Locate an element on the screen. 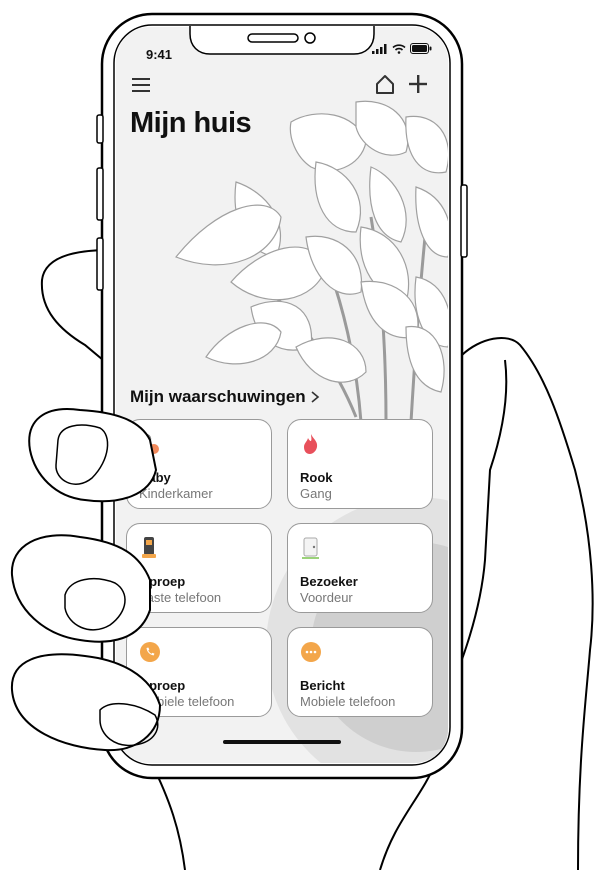 This screenshot has height=870, width=600. signal-icon is located at coordinates (379, 48).